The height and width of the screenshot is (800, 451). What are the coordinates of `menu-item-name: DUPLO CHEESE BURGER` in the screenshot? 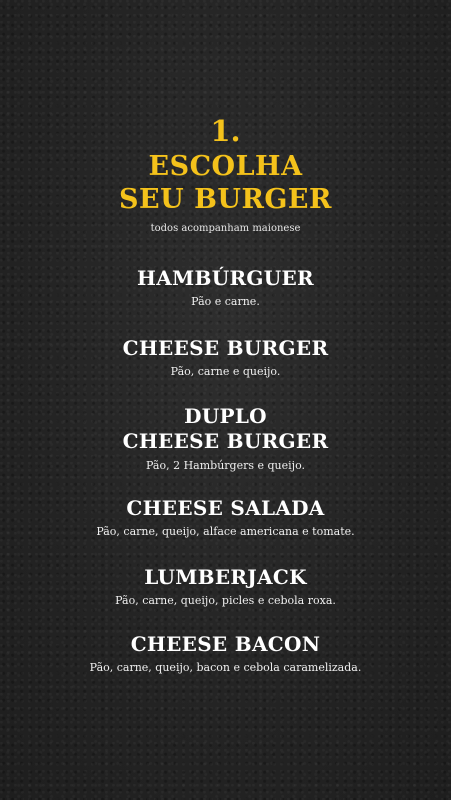 It's located at (225, 429).